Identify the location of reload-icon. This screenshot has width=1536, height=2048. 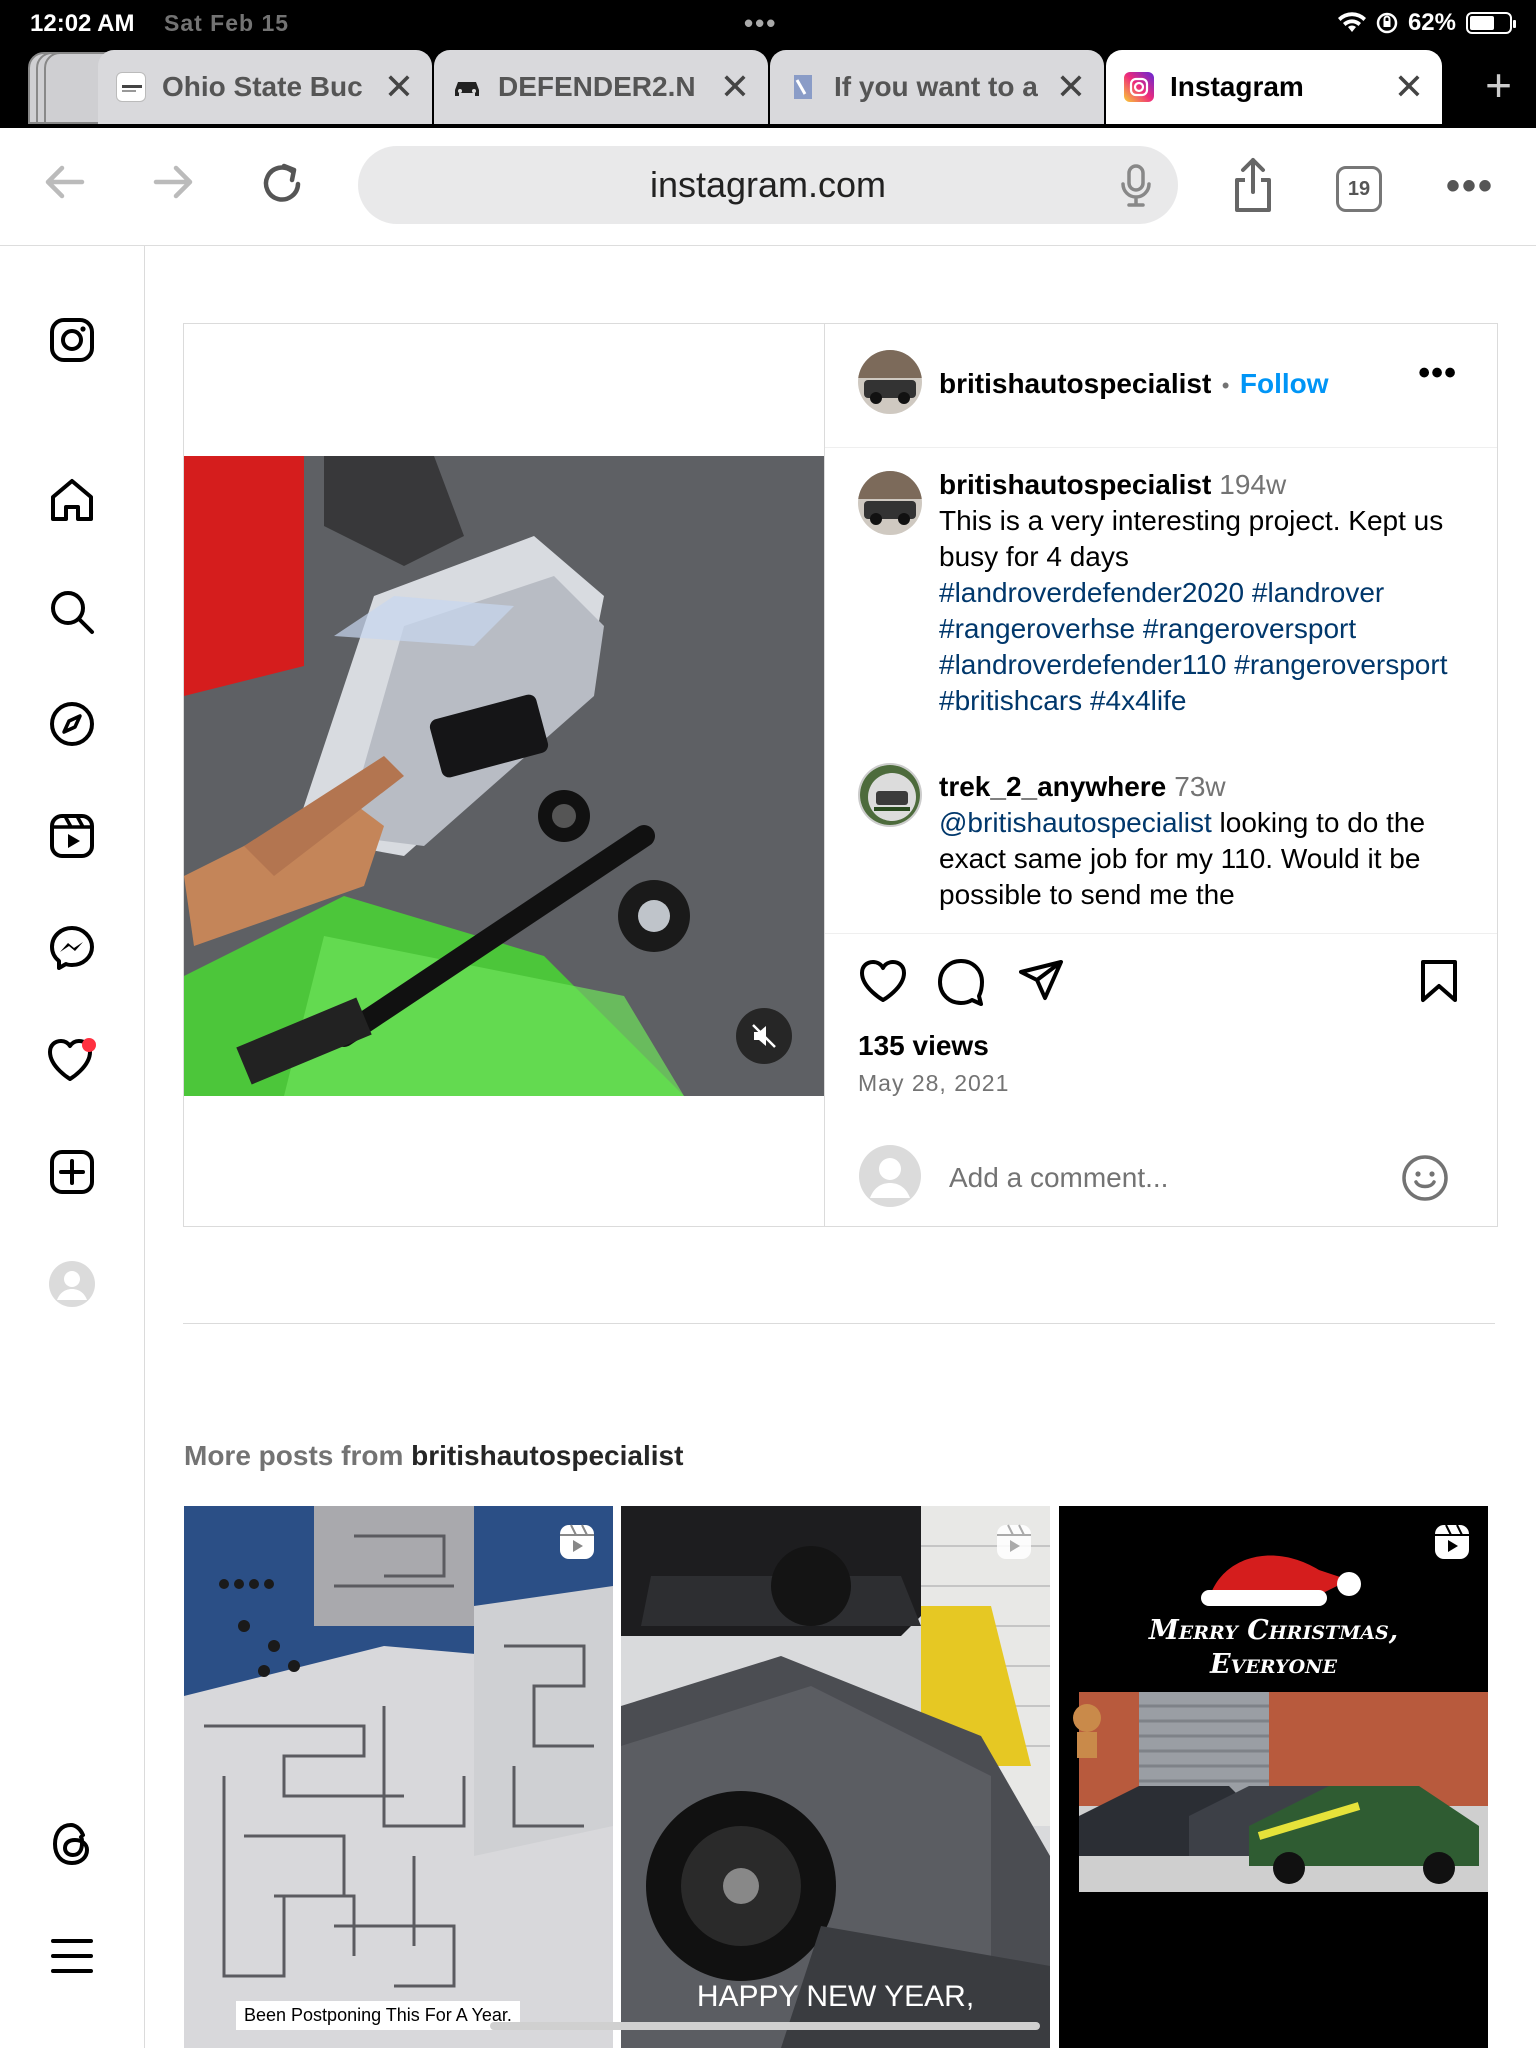
(283, 183).